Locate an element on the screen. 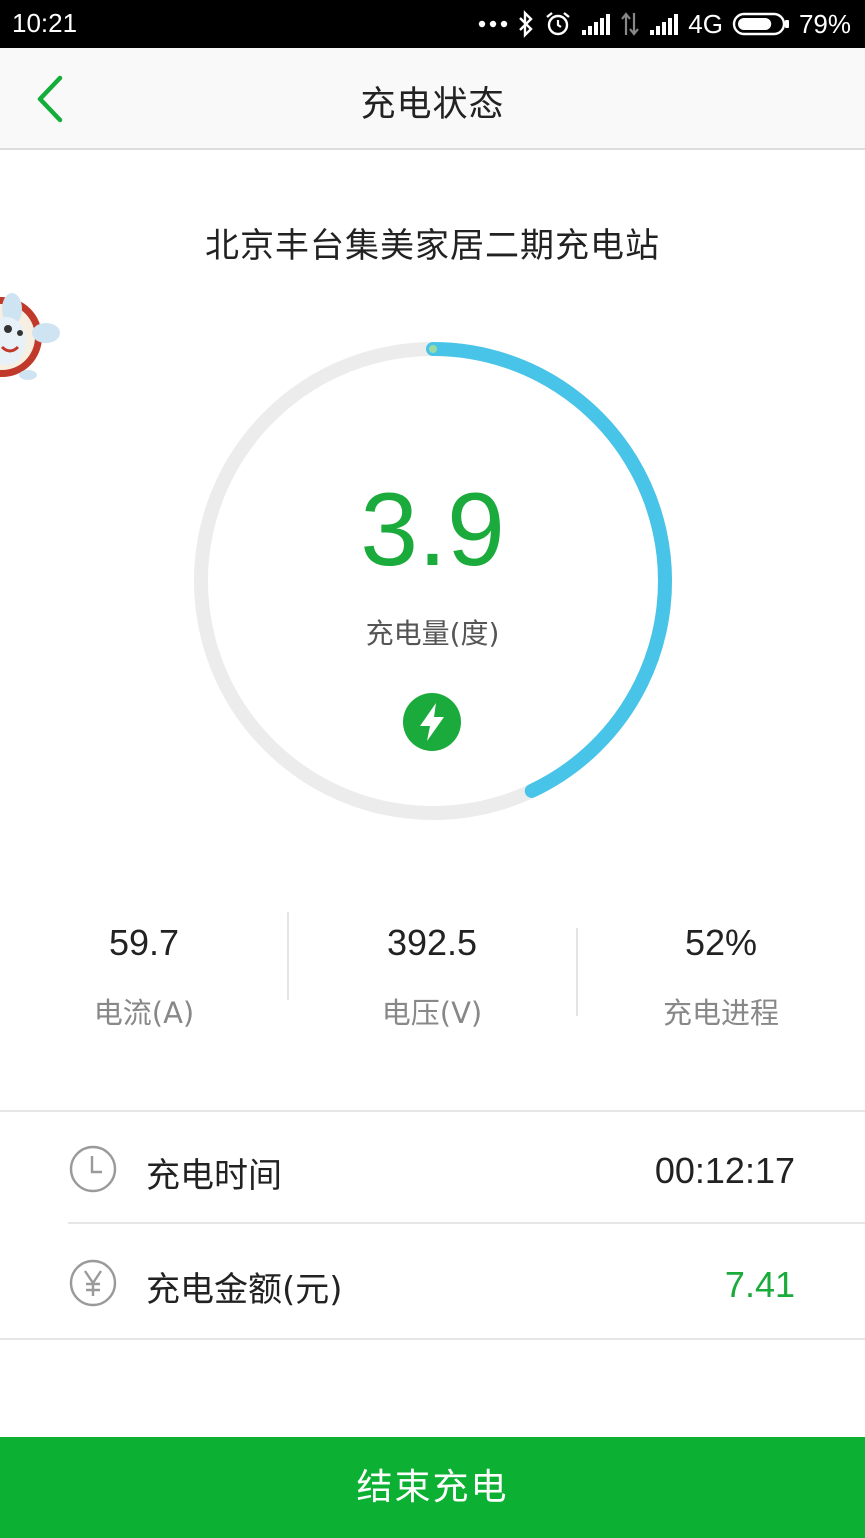 This screenshot has width=865, height=1538. battery-icon is located at coordinates (760, 24).